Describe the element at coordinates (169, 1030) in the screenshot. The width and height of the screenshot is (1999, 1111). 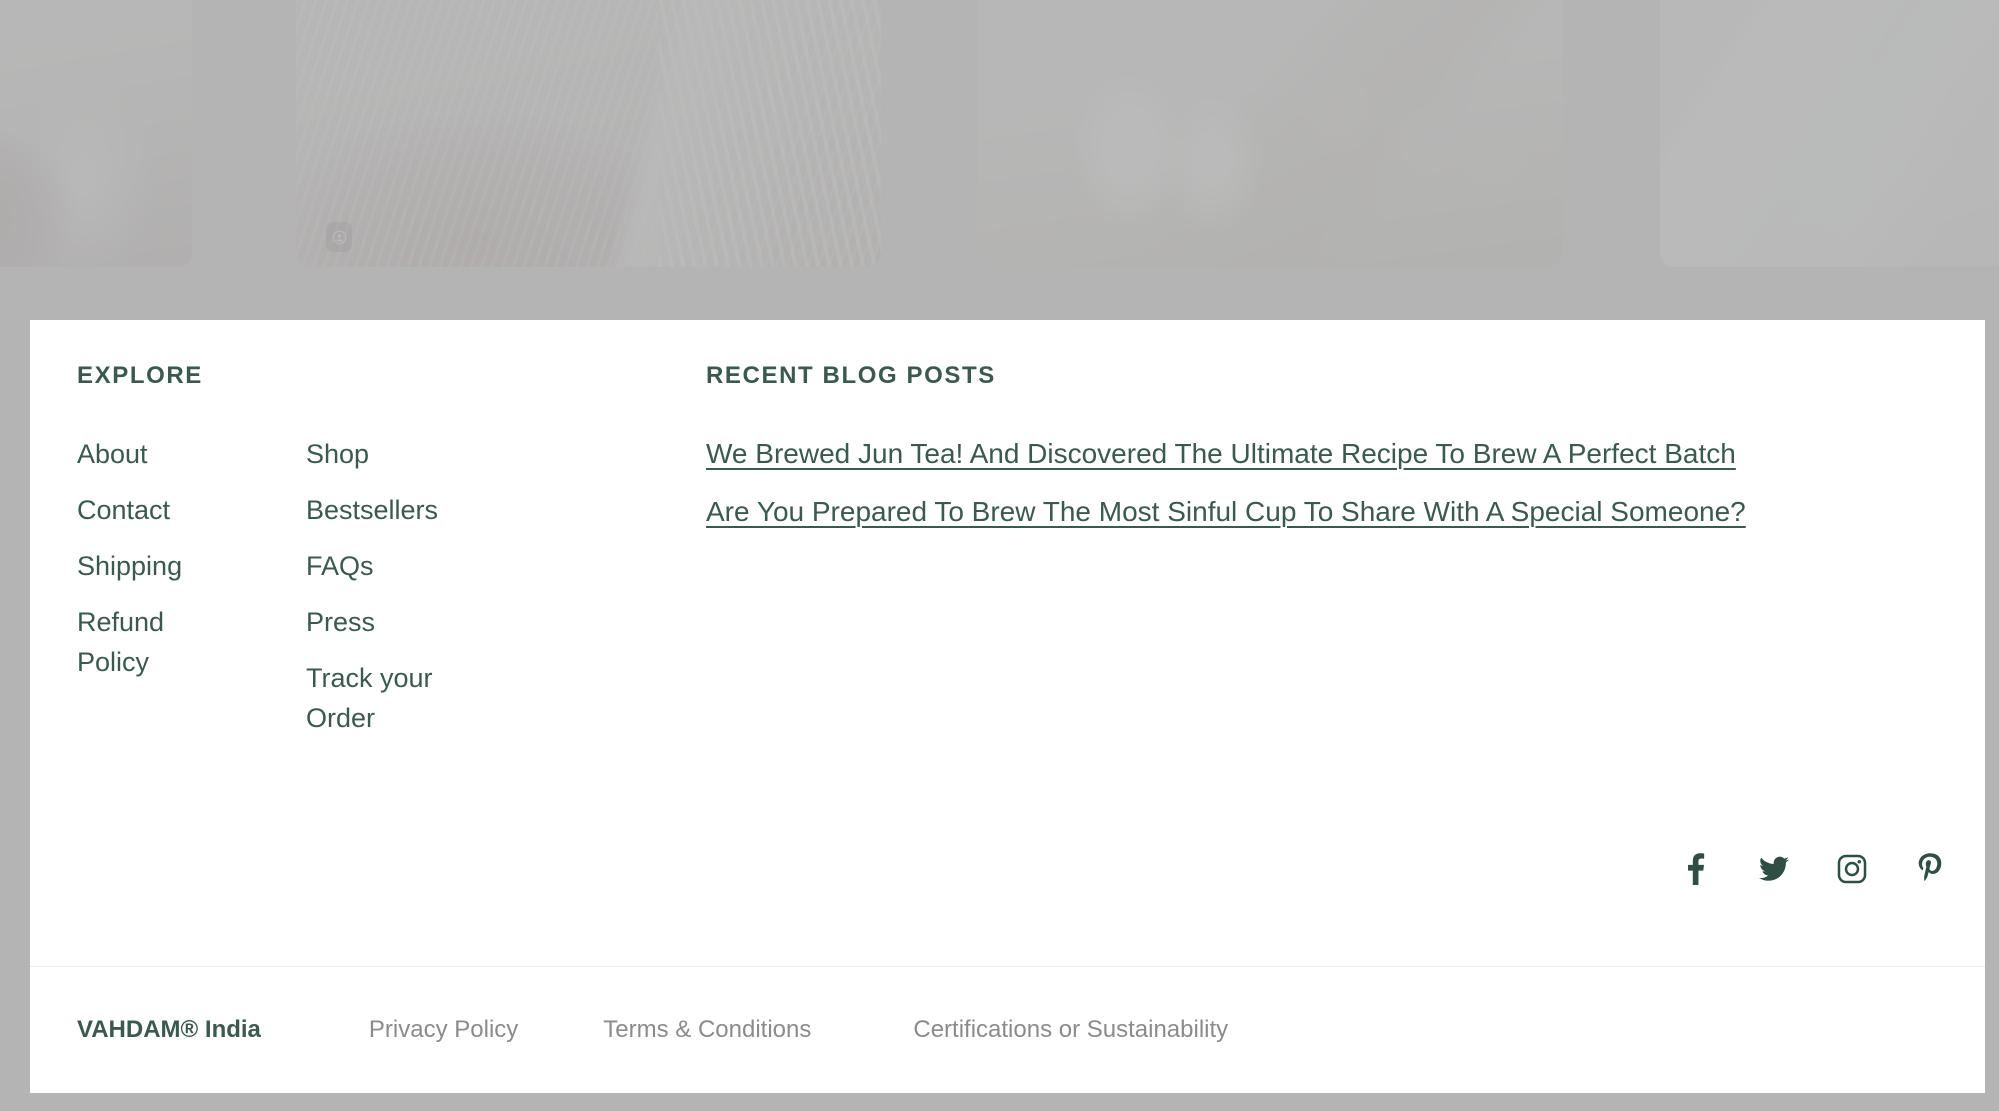
I see `legal-link-vahdam-india: VAHDAM® India` at that location.